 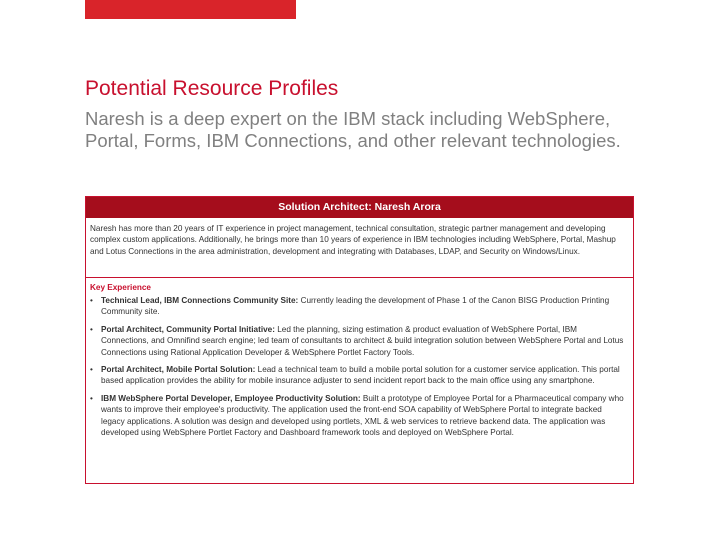 I want to click on card-header: Solution Architect: Naresh Arora, so click(x=359, y=207).